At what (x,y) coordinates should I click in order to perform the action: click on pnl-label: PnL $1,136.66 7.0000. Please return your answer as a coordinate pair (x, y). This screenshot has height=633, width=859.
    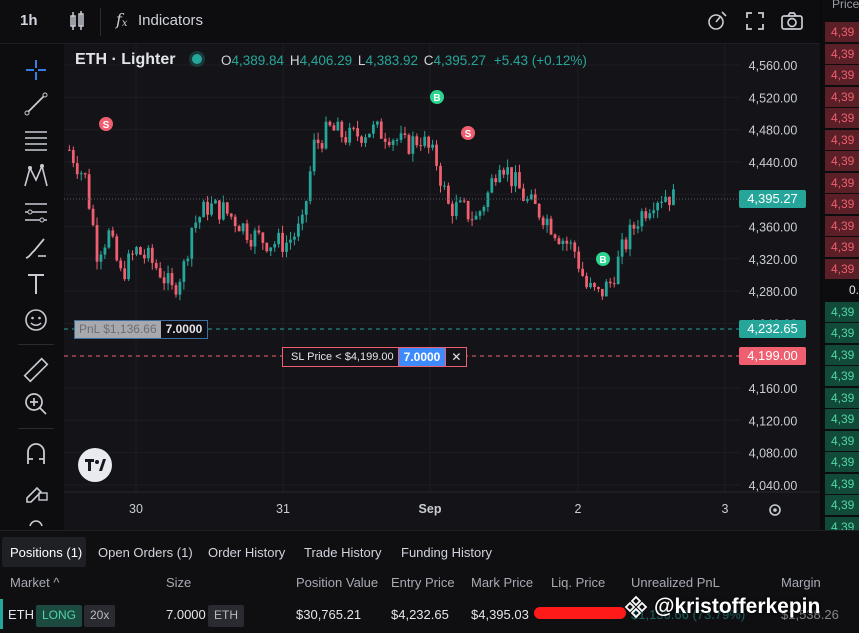
    Looking at the image, I should click on (141, 329).